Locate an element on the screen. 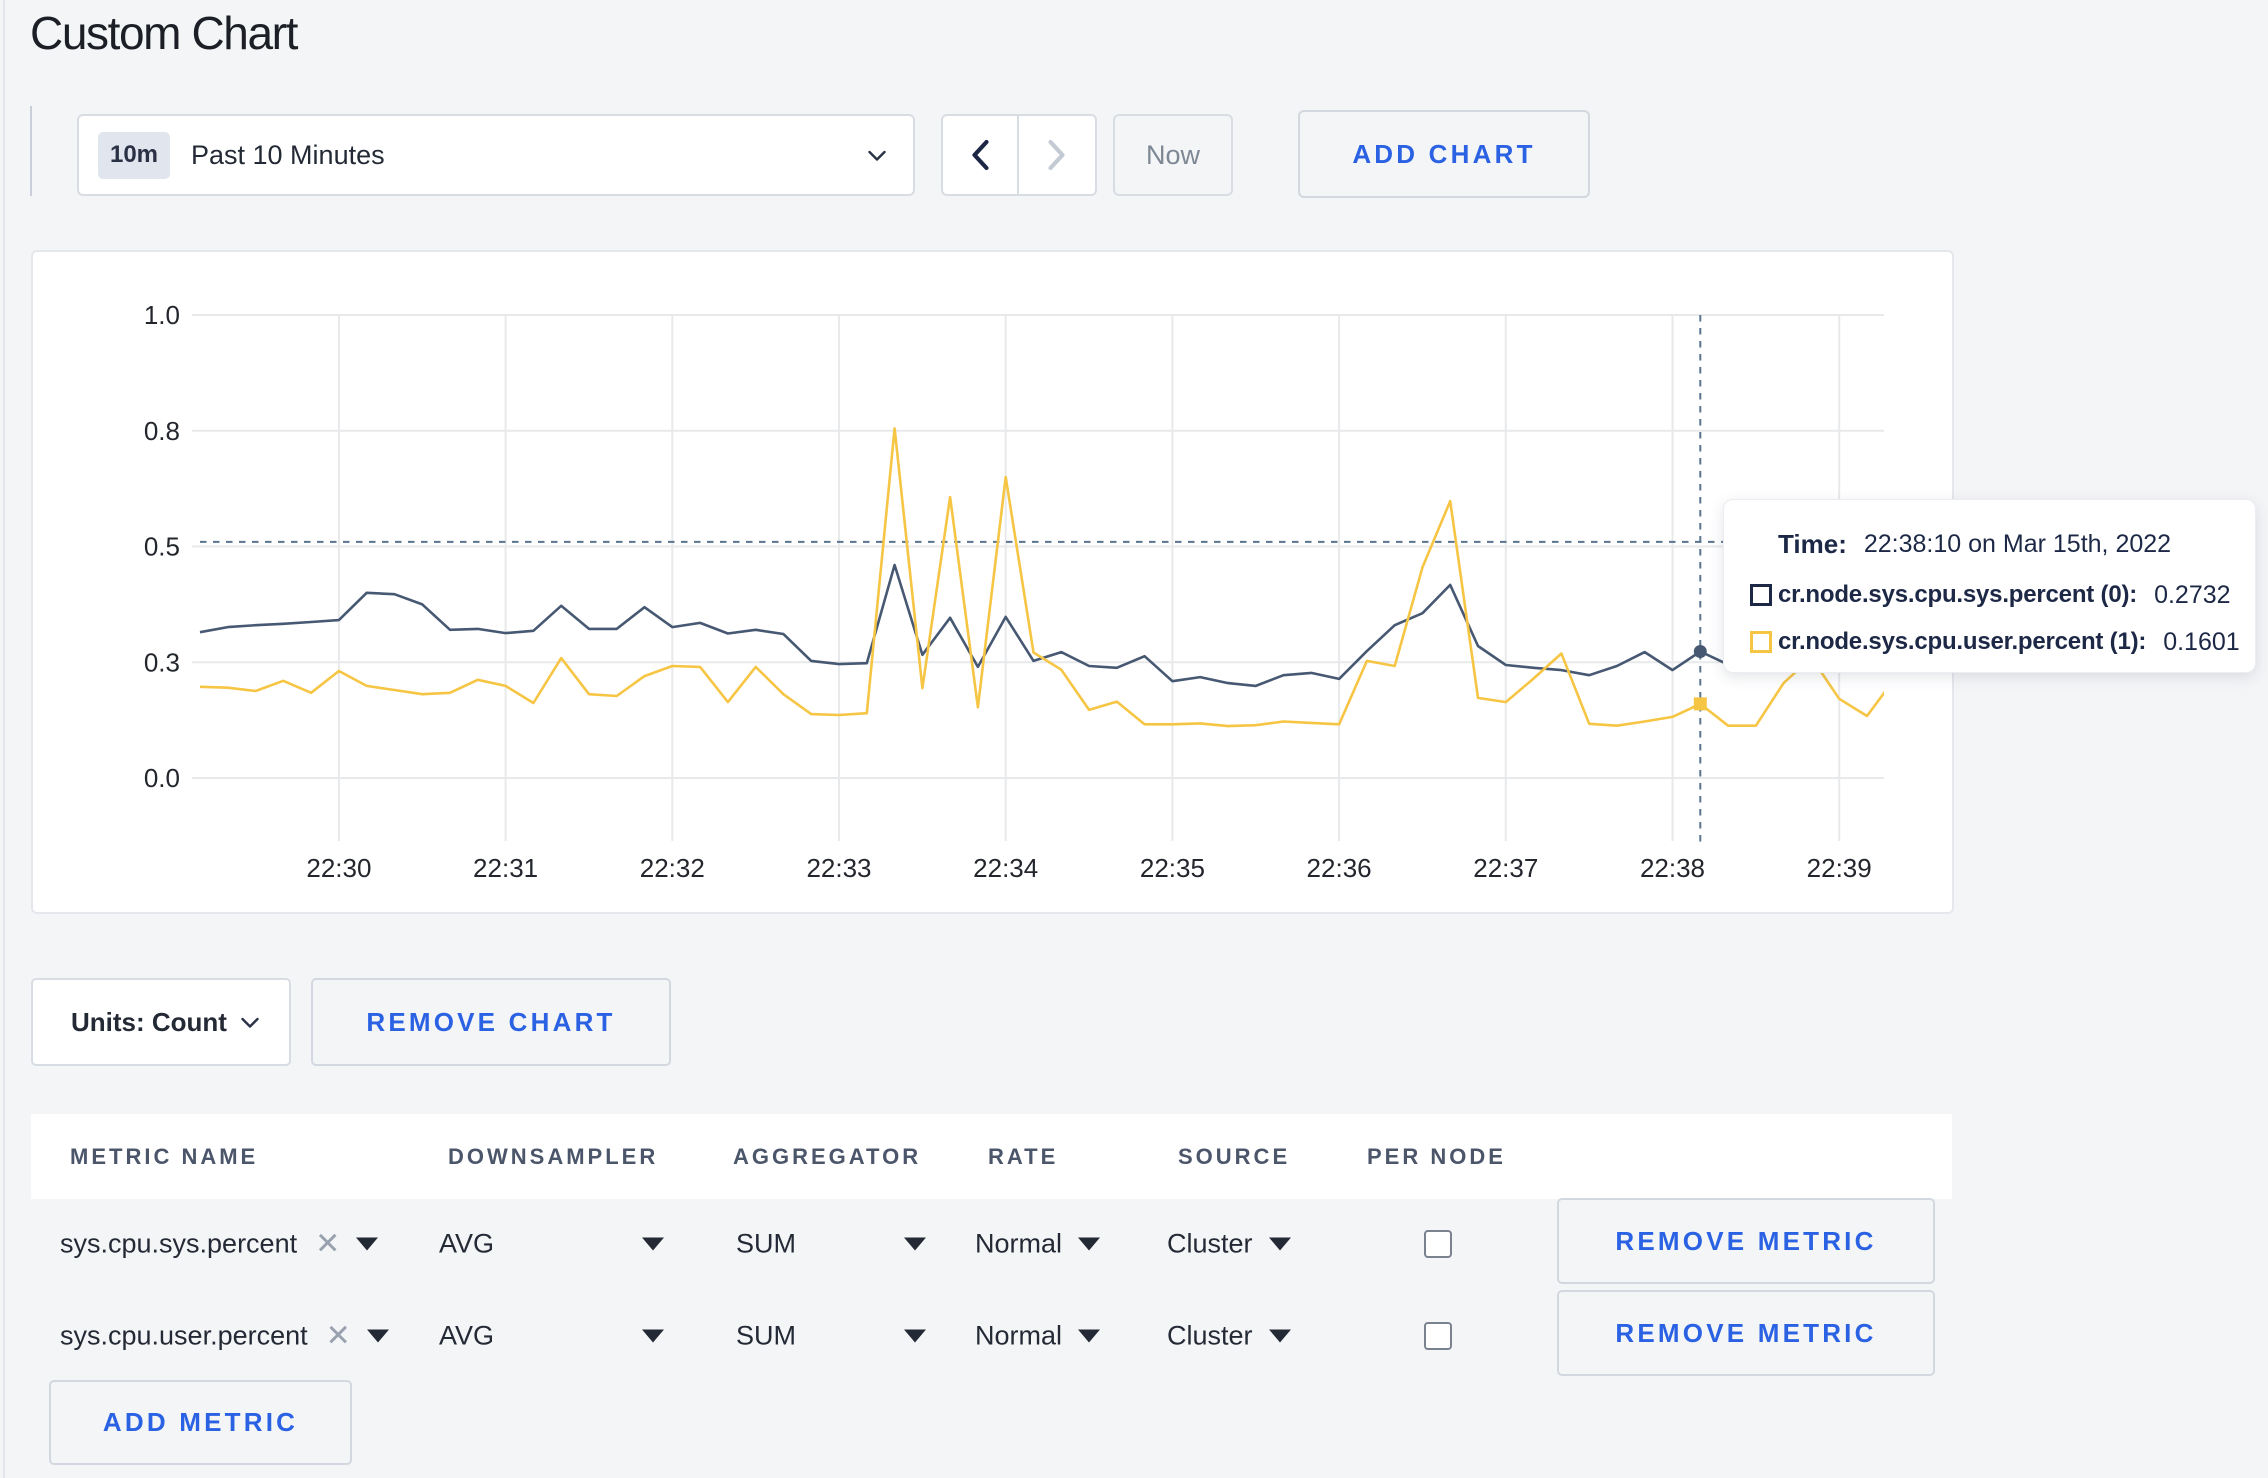 This screenshot has height=1478, width=2268. x-axis-tick-label: 22:37 is located at coordinates (1505, 868).